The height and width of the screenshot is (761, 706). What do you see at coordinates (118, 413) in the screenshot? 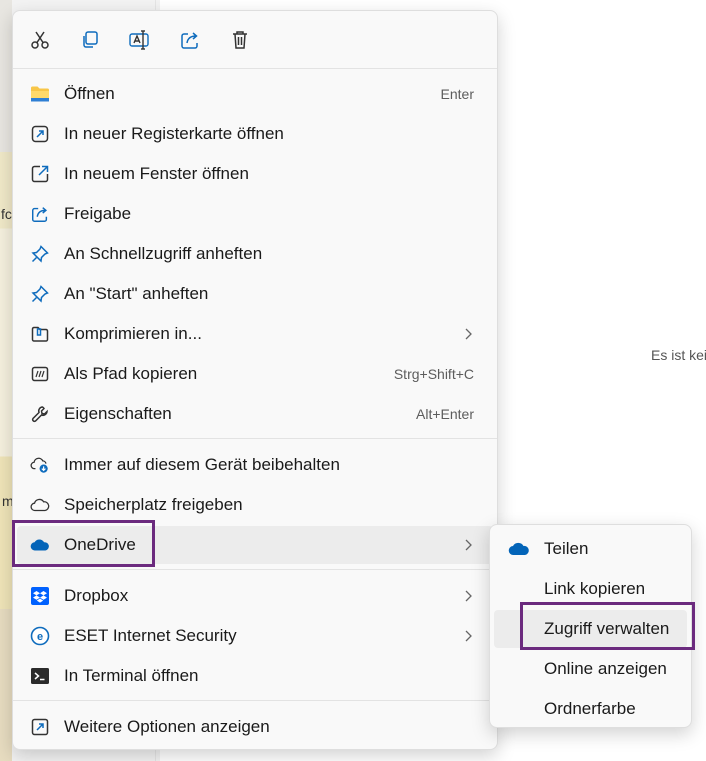
I see `menu-item-label: Eigenschaften` at bounding box center [118, 413].